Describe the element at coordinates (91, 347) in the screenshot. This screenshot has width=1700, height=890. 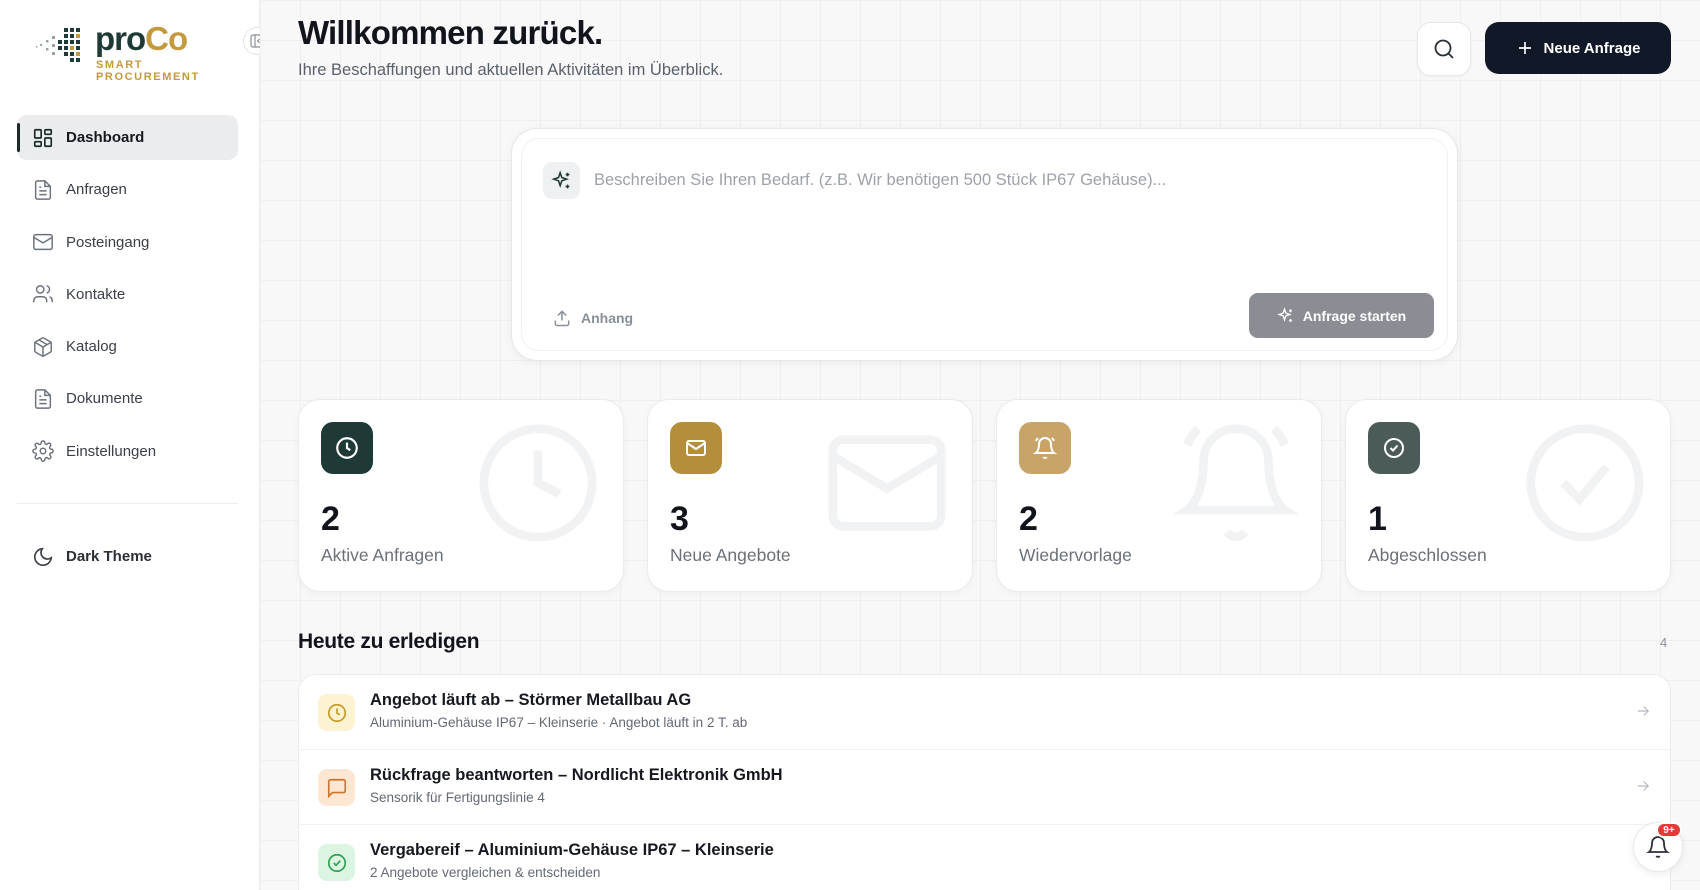
I see `sidebar-item-label: Katalog` at that location.